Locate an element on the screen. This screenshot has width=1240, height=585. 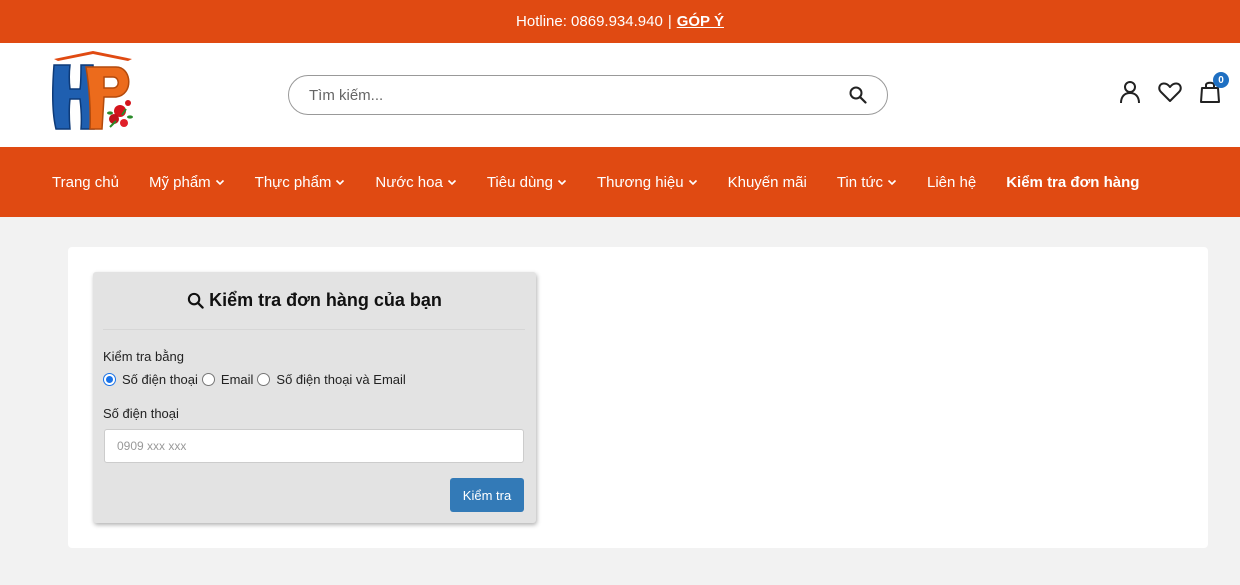
user-icon is located at coordinates (1130, 92).